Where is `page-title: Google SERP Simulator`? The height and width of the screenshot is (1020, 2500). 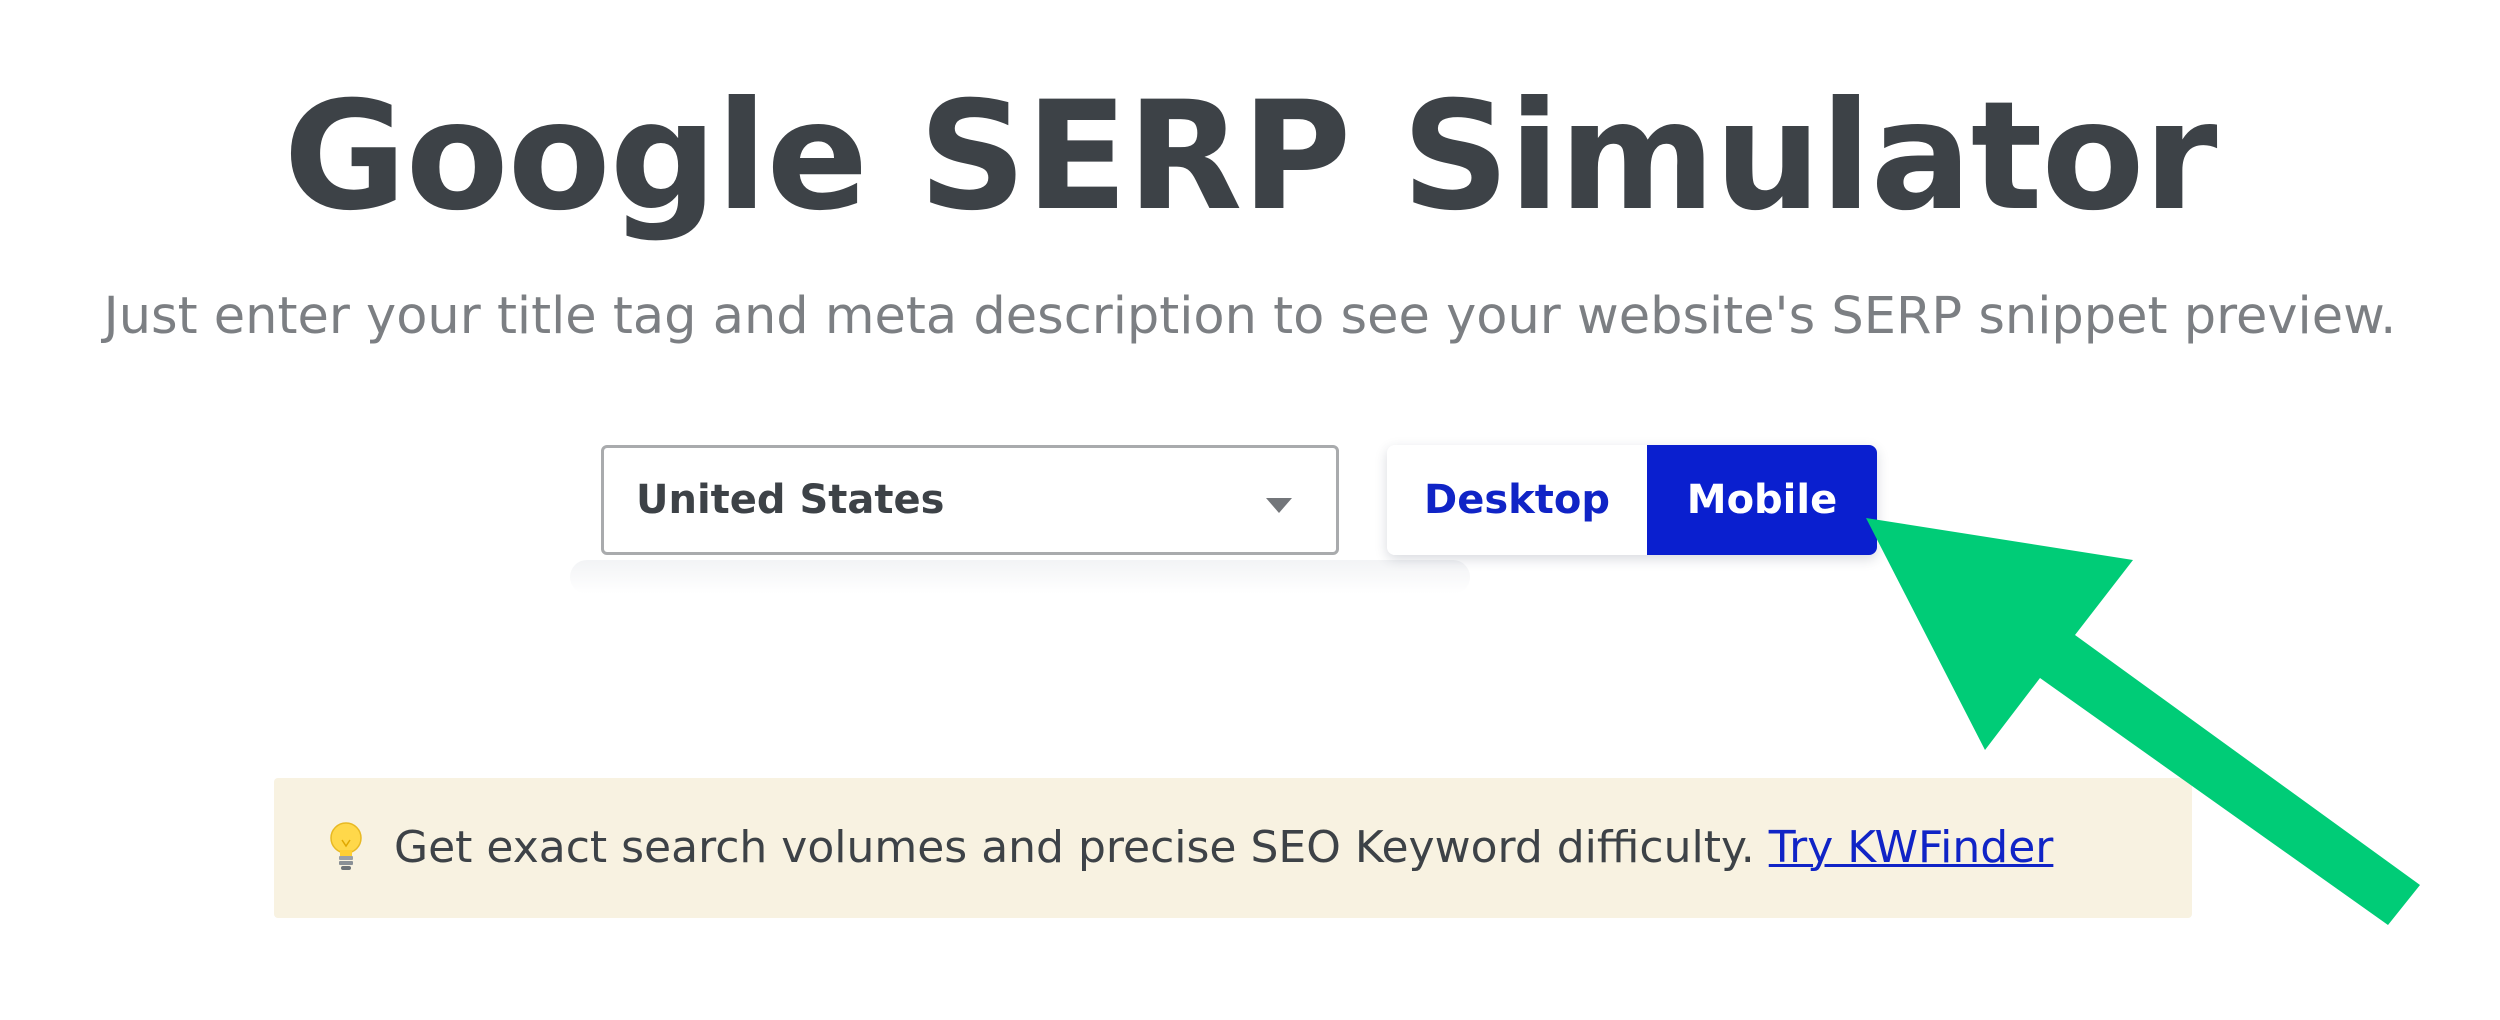
page-title: Google SERP Simulator is located at coordinates (1250, 157).